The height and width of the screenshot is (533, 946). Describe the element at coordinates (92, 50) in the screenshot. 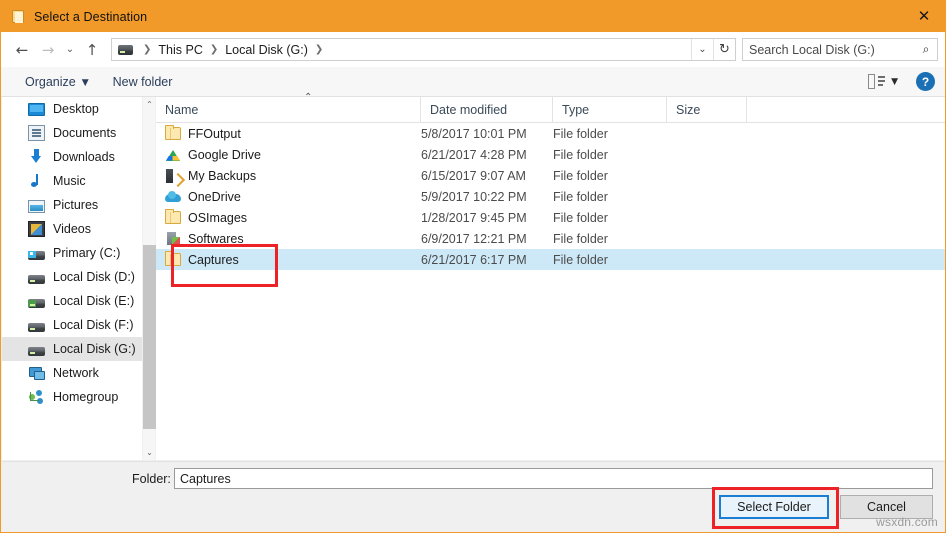

I see `up-icon: ↑` at that location.